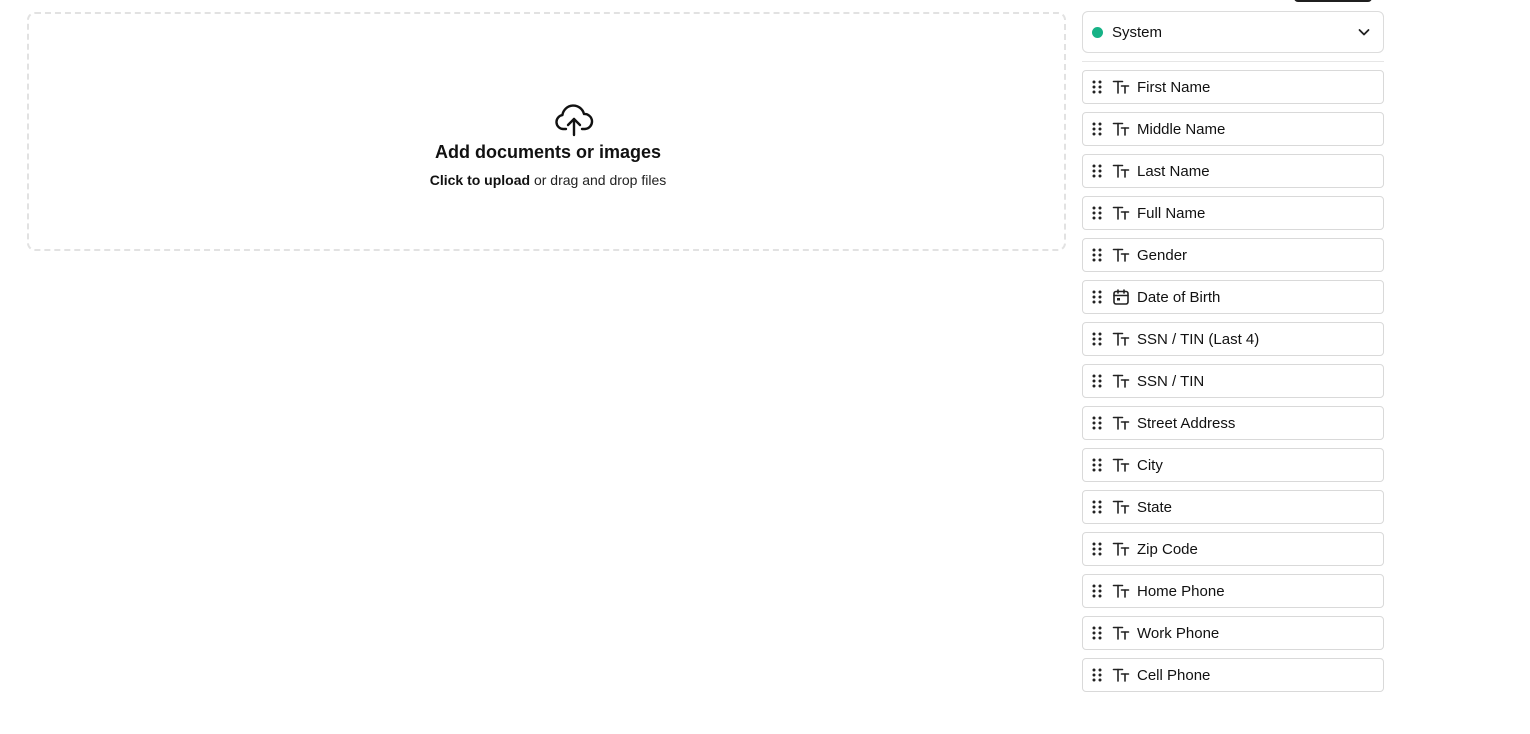 The height and width of the screenshot is (734, 1530). I want to click on field-item: SSN / TIN (Last 4), so click(1233, 339).